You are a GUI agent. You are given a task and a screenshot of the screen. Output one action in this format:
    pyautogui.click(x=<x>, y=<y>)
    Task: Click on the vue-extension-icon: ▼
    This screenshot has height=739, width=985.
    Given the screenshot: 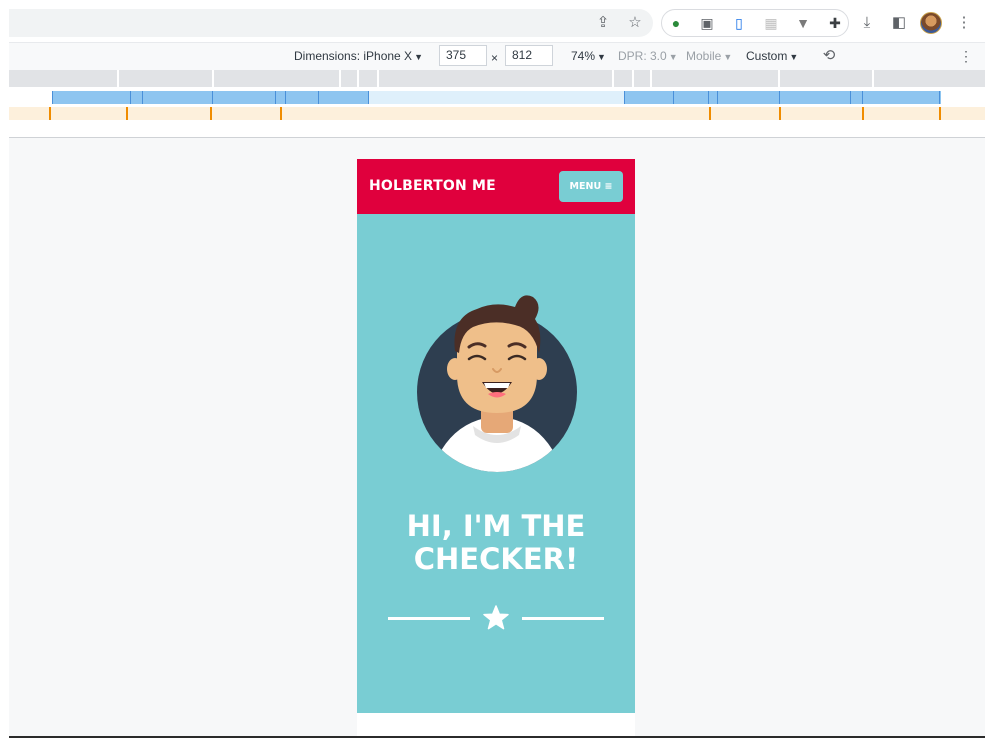 What is the action you would take?
    pyautogui.click(x=803, y=23)
    